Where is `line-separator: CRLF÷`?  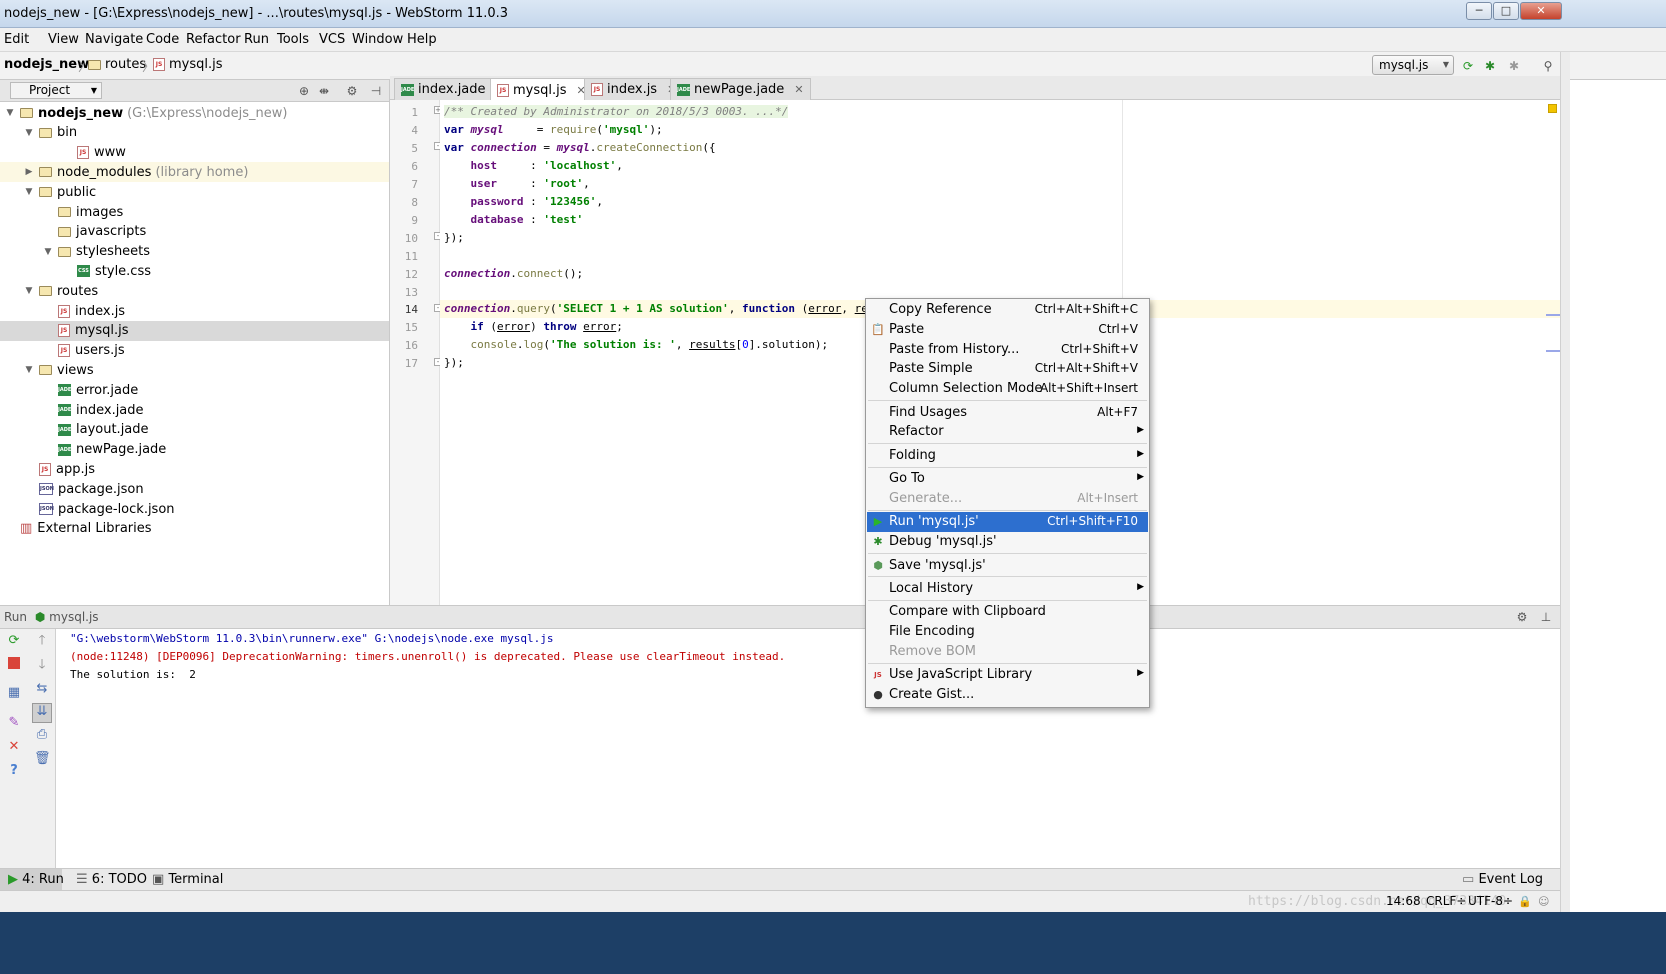
line-separator: CRLF÷ is located at coordinates (1446, 901).